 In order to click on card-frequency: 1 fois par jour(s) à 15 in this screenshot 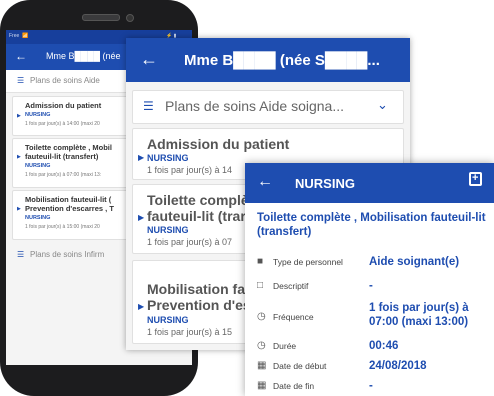, I will do `click(190, 332)`.